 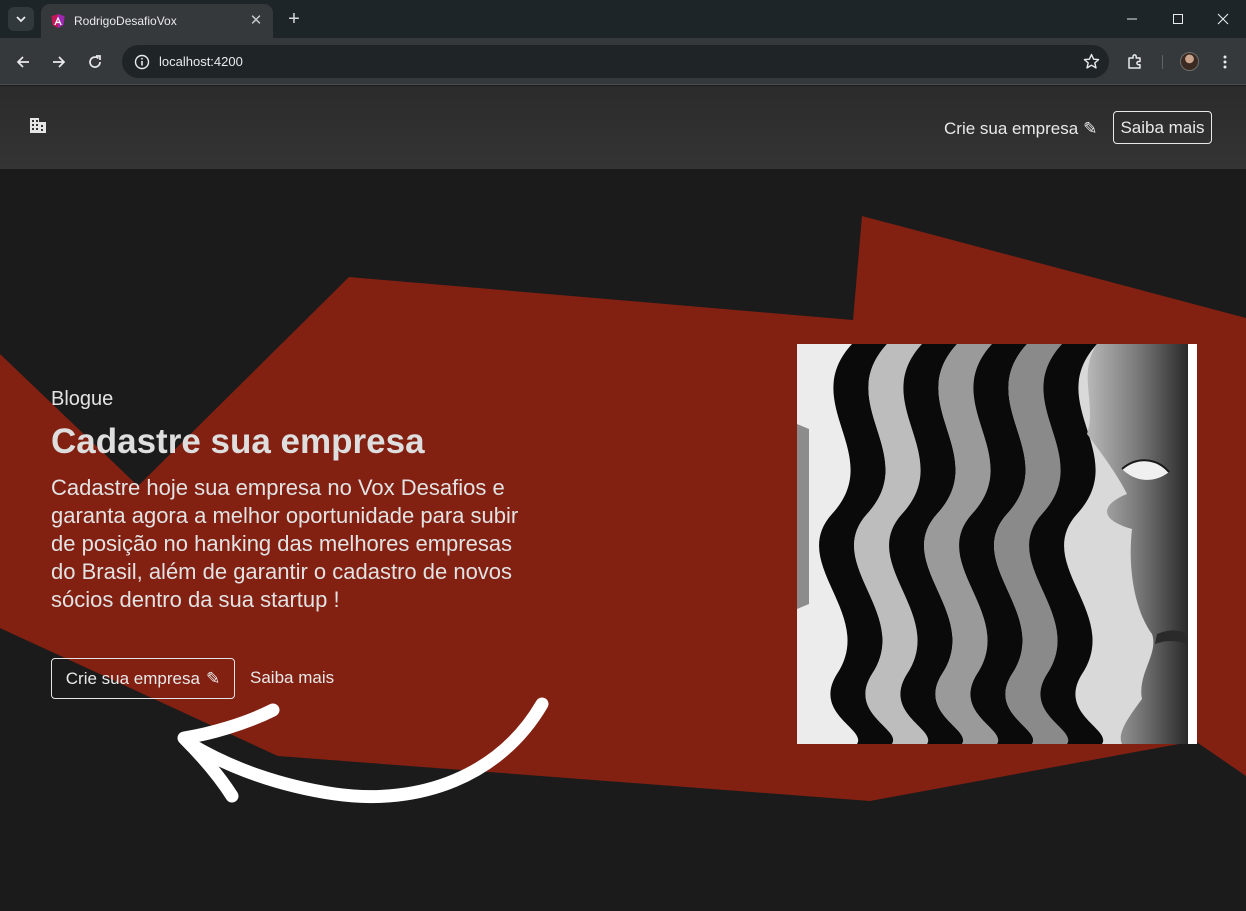 I want to click on tab-close-icon: ✕, so click(x=256, y=21).